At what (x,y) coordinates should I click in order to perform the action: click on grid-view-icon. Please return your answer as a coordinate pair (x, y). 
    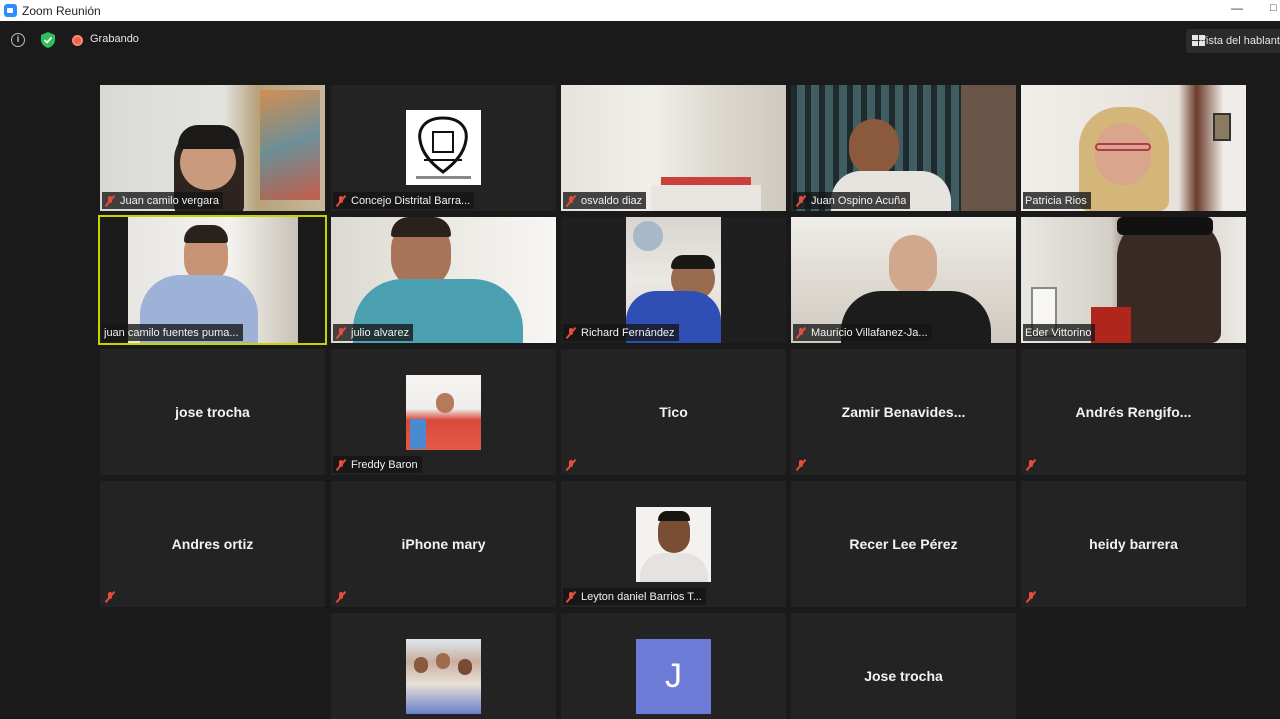
    Looking at the image, I should click on (1198, 41).